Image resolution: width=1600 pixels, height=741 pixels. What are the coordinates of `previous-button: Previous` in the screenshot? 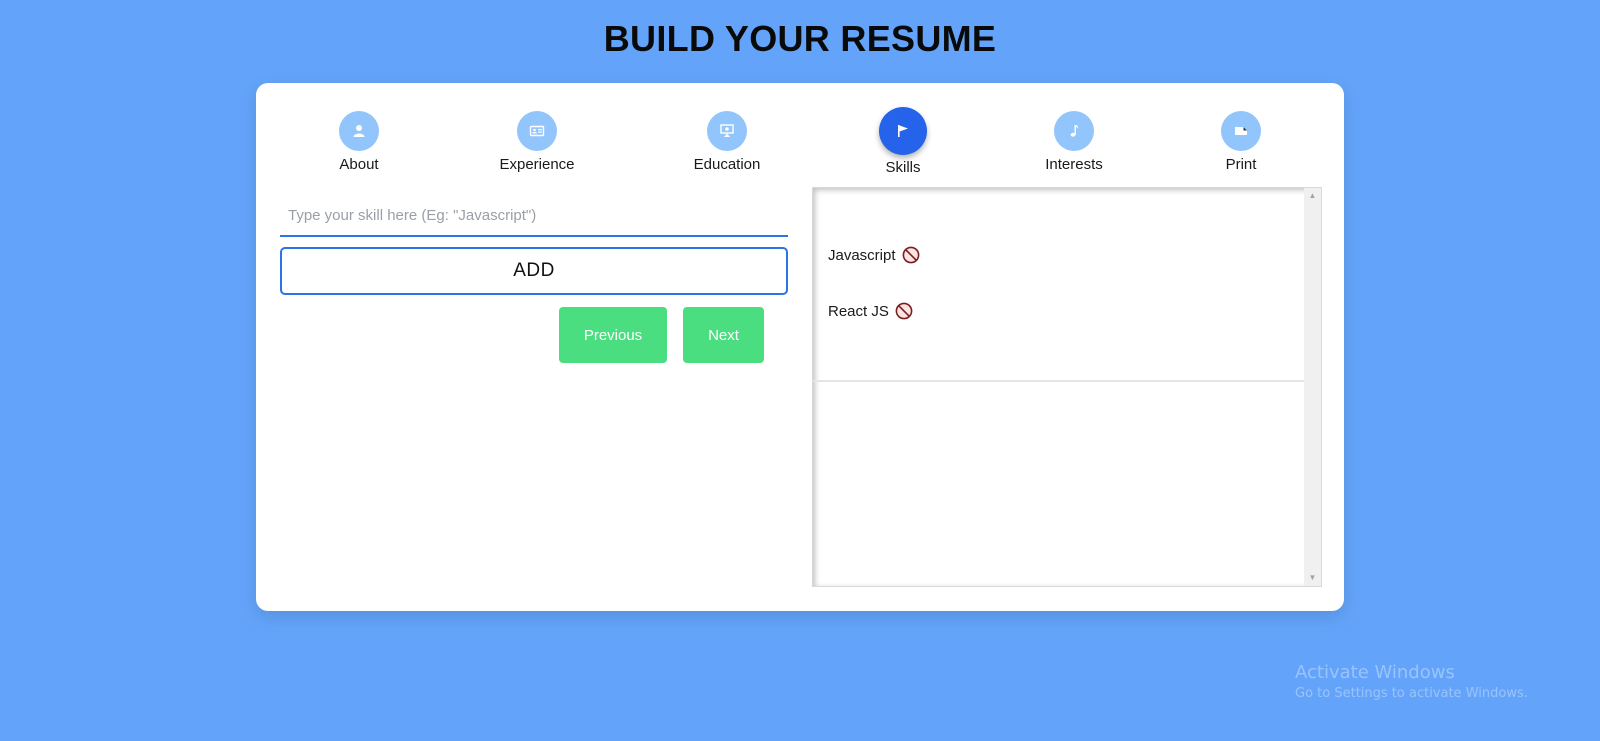 It's located at (613, 335).